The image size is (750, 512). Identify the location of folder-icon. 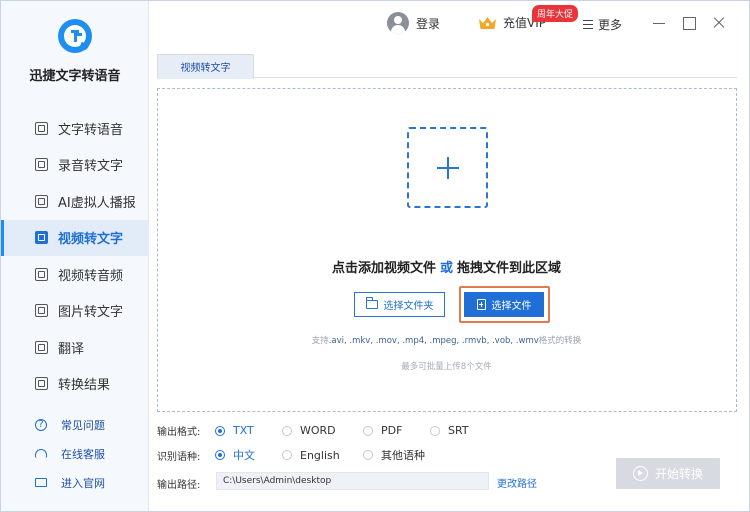
(371, 303).